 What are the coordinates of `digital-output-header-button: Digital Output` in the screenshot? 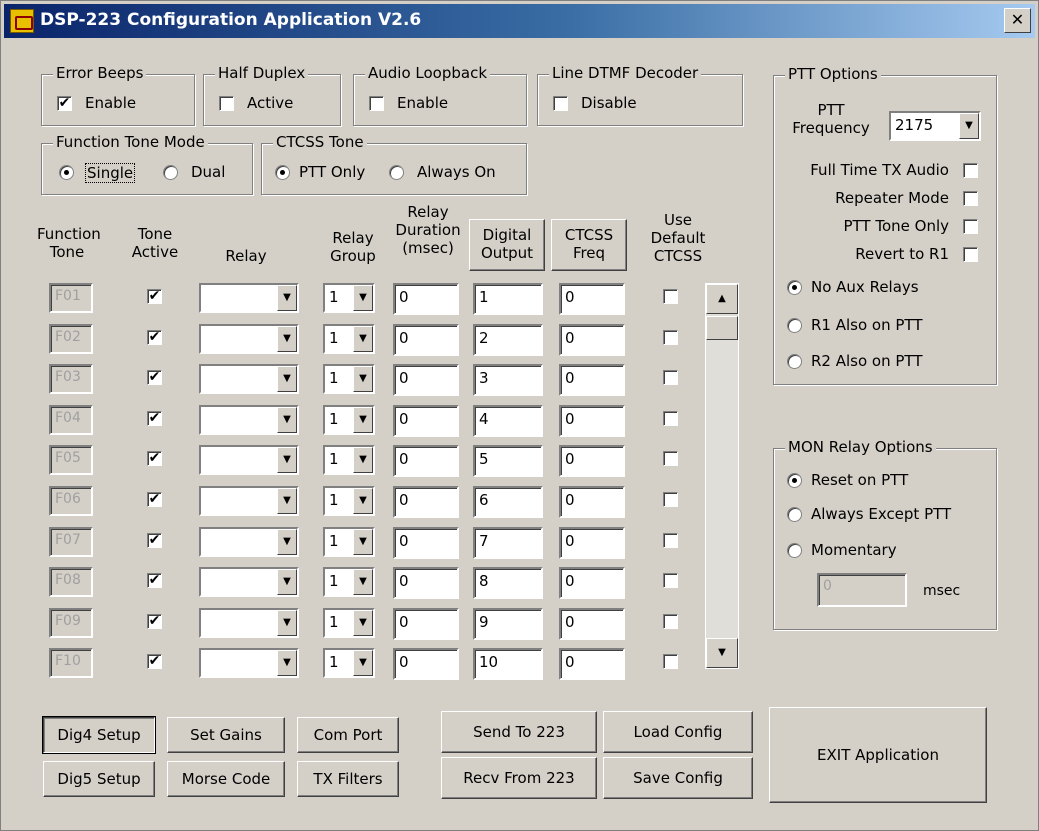 It's located at (507, 245).